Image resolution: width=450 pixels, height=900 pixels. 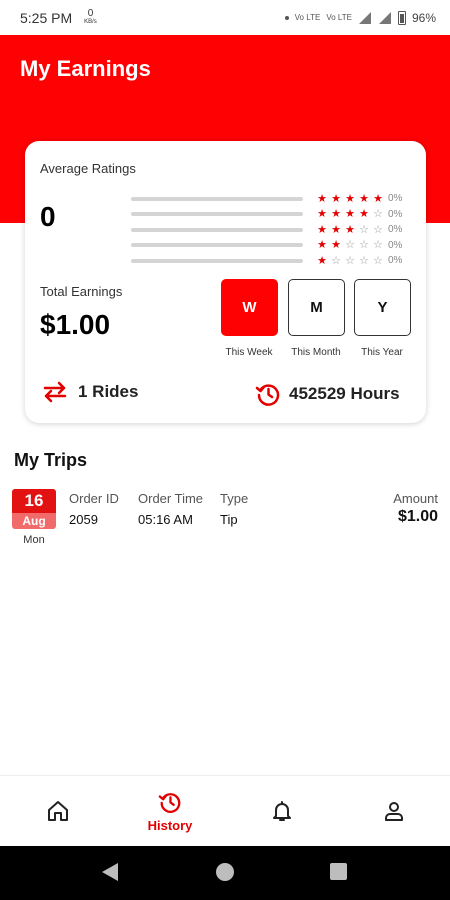 I want to click on nav-history-button: History, so click(x=170, y=811).